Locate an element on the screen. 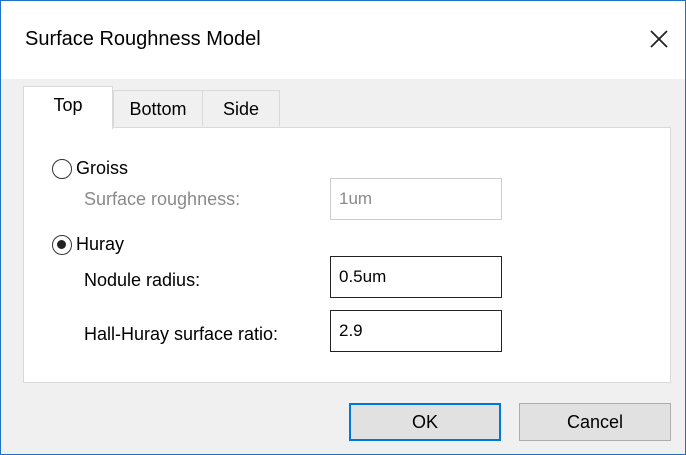 Image resolution: width=686 pixels, height=455 pixels. groiss-radio-option: Groiss is located at coordinates (90, 168).